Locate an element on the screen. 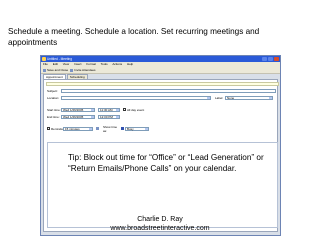  menu-help: Help is located at coordinates (130, 64).